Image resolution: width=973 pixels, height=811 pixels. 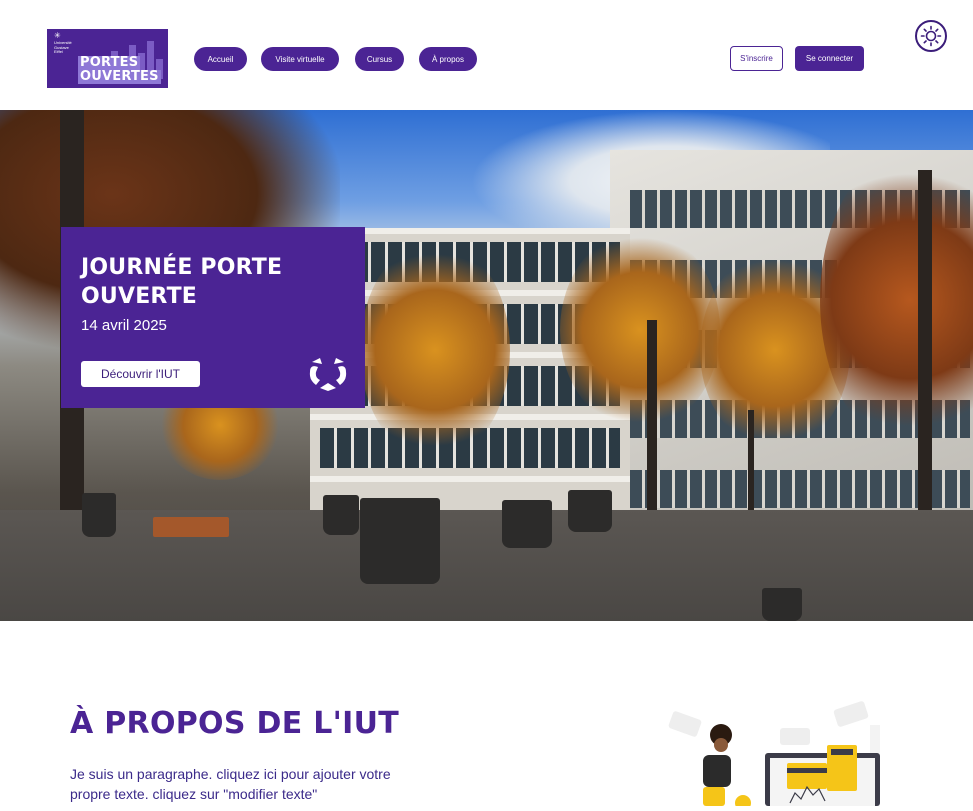 What do you see at coordinates (829, 58) in the screenshot?
I see `login-button: Se connecter` at bounding box center [829, 58].